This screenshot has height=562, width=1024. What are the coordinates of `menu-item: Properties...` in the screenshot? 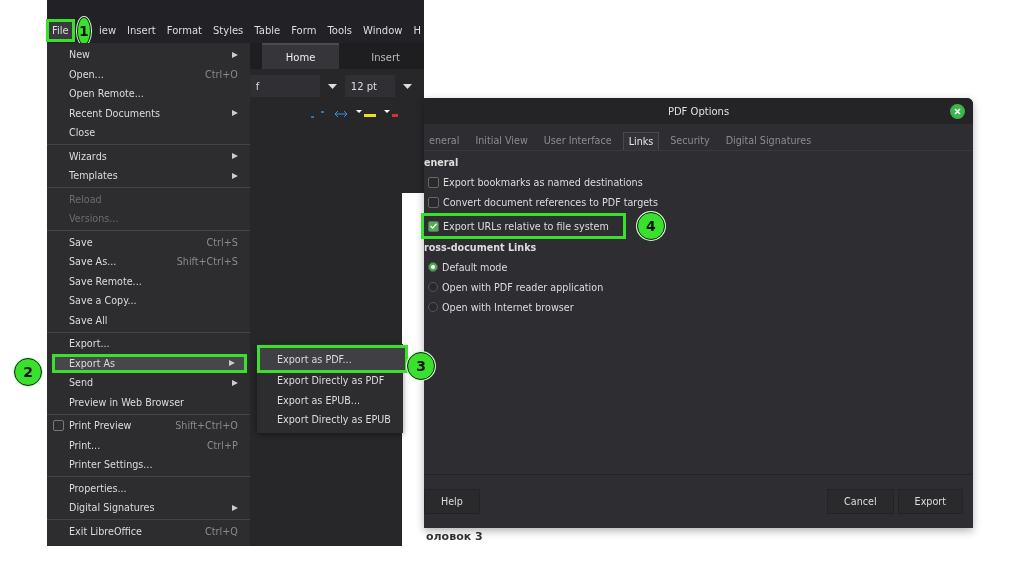 It's located at (148, 488).